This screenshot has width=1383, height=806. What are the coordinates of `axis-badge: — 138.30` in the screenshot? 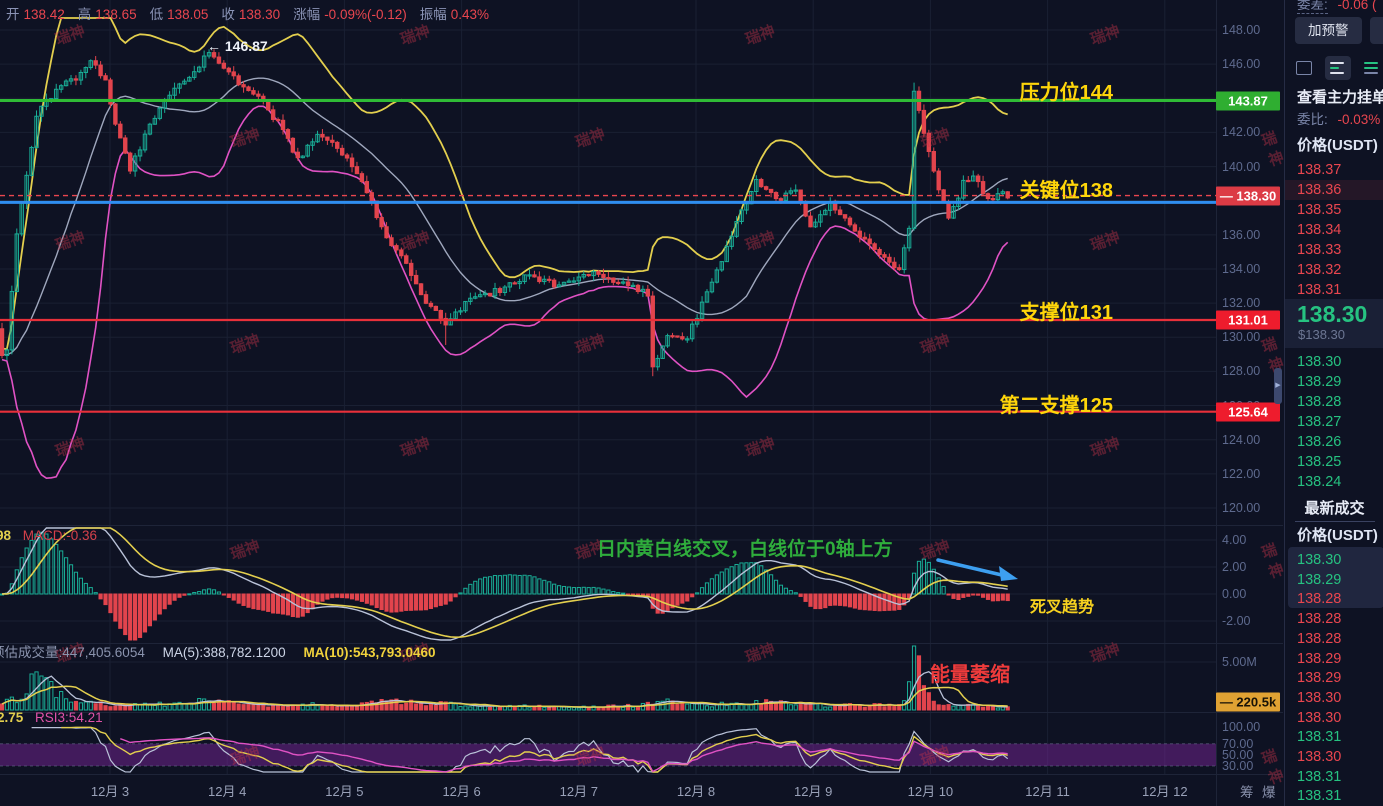 It's located at (1248, 196).